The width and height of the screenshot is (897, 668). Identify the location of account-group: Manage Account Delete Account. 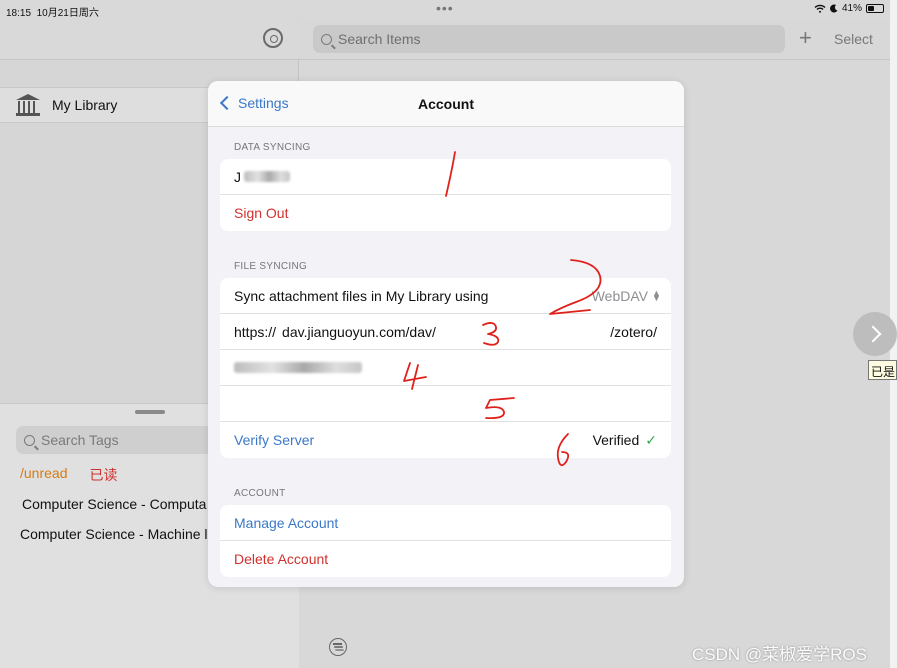
(445, 541).